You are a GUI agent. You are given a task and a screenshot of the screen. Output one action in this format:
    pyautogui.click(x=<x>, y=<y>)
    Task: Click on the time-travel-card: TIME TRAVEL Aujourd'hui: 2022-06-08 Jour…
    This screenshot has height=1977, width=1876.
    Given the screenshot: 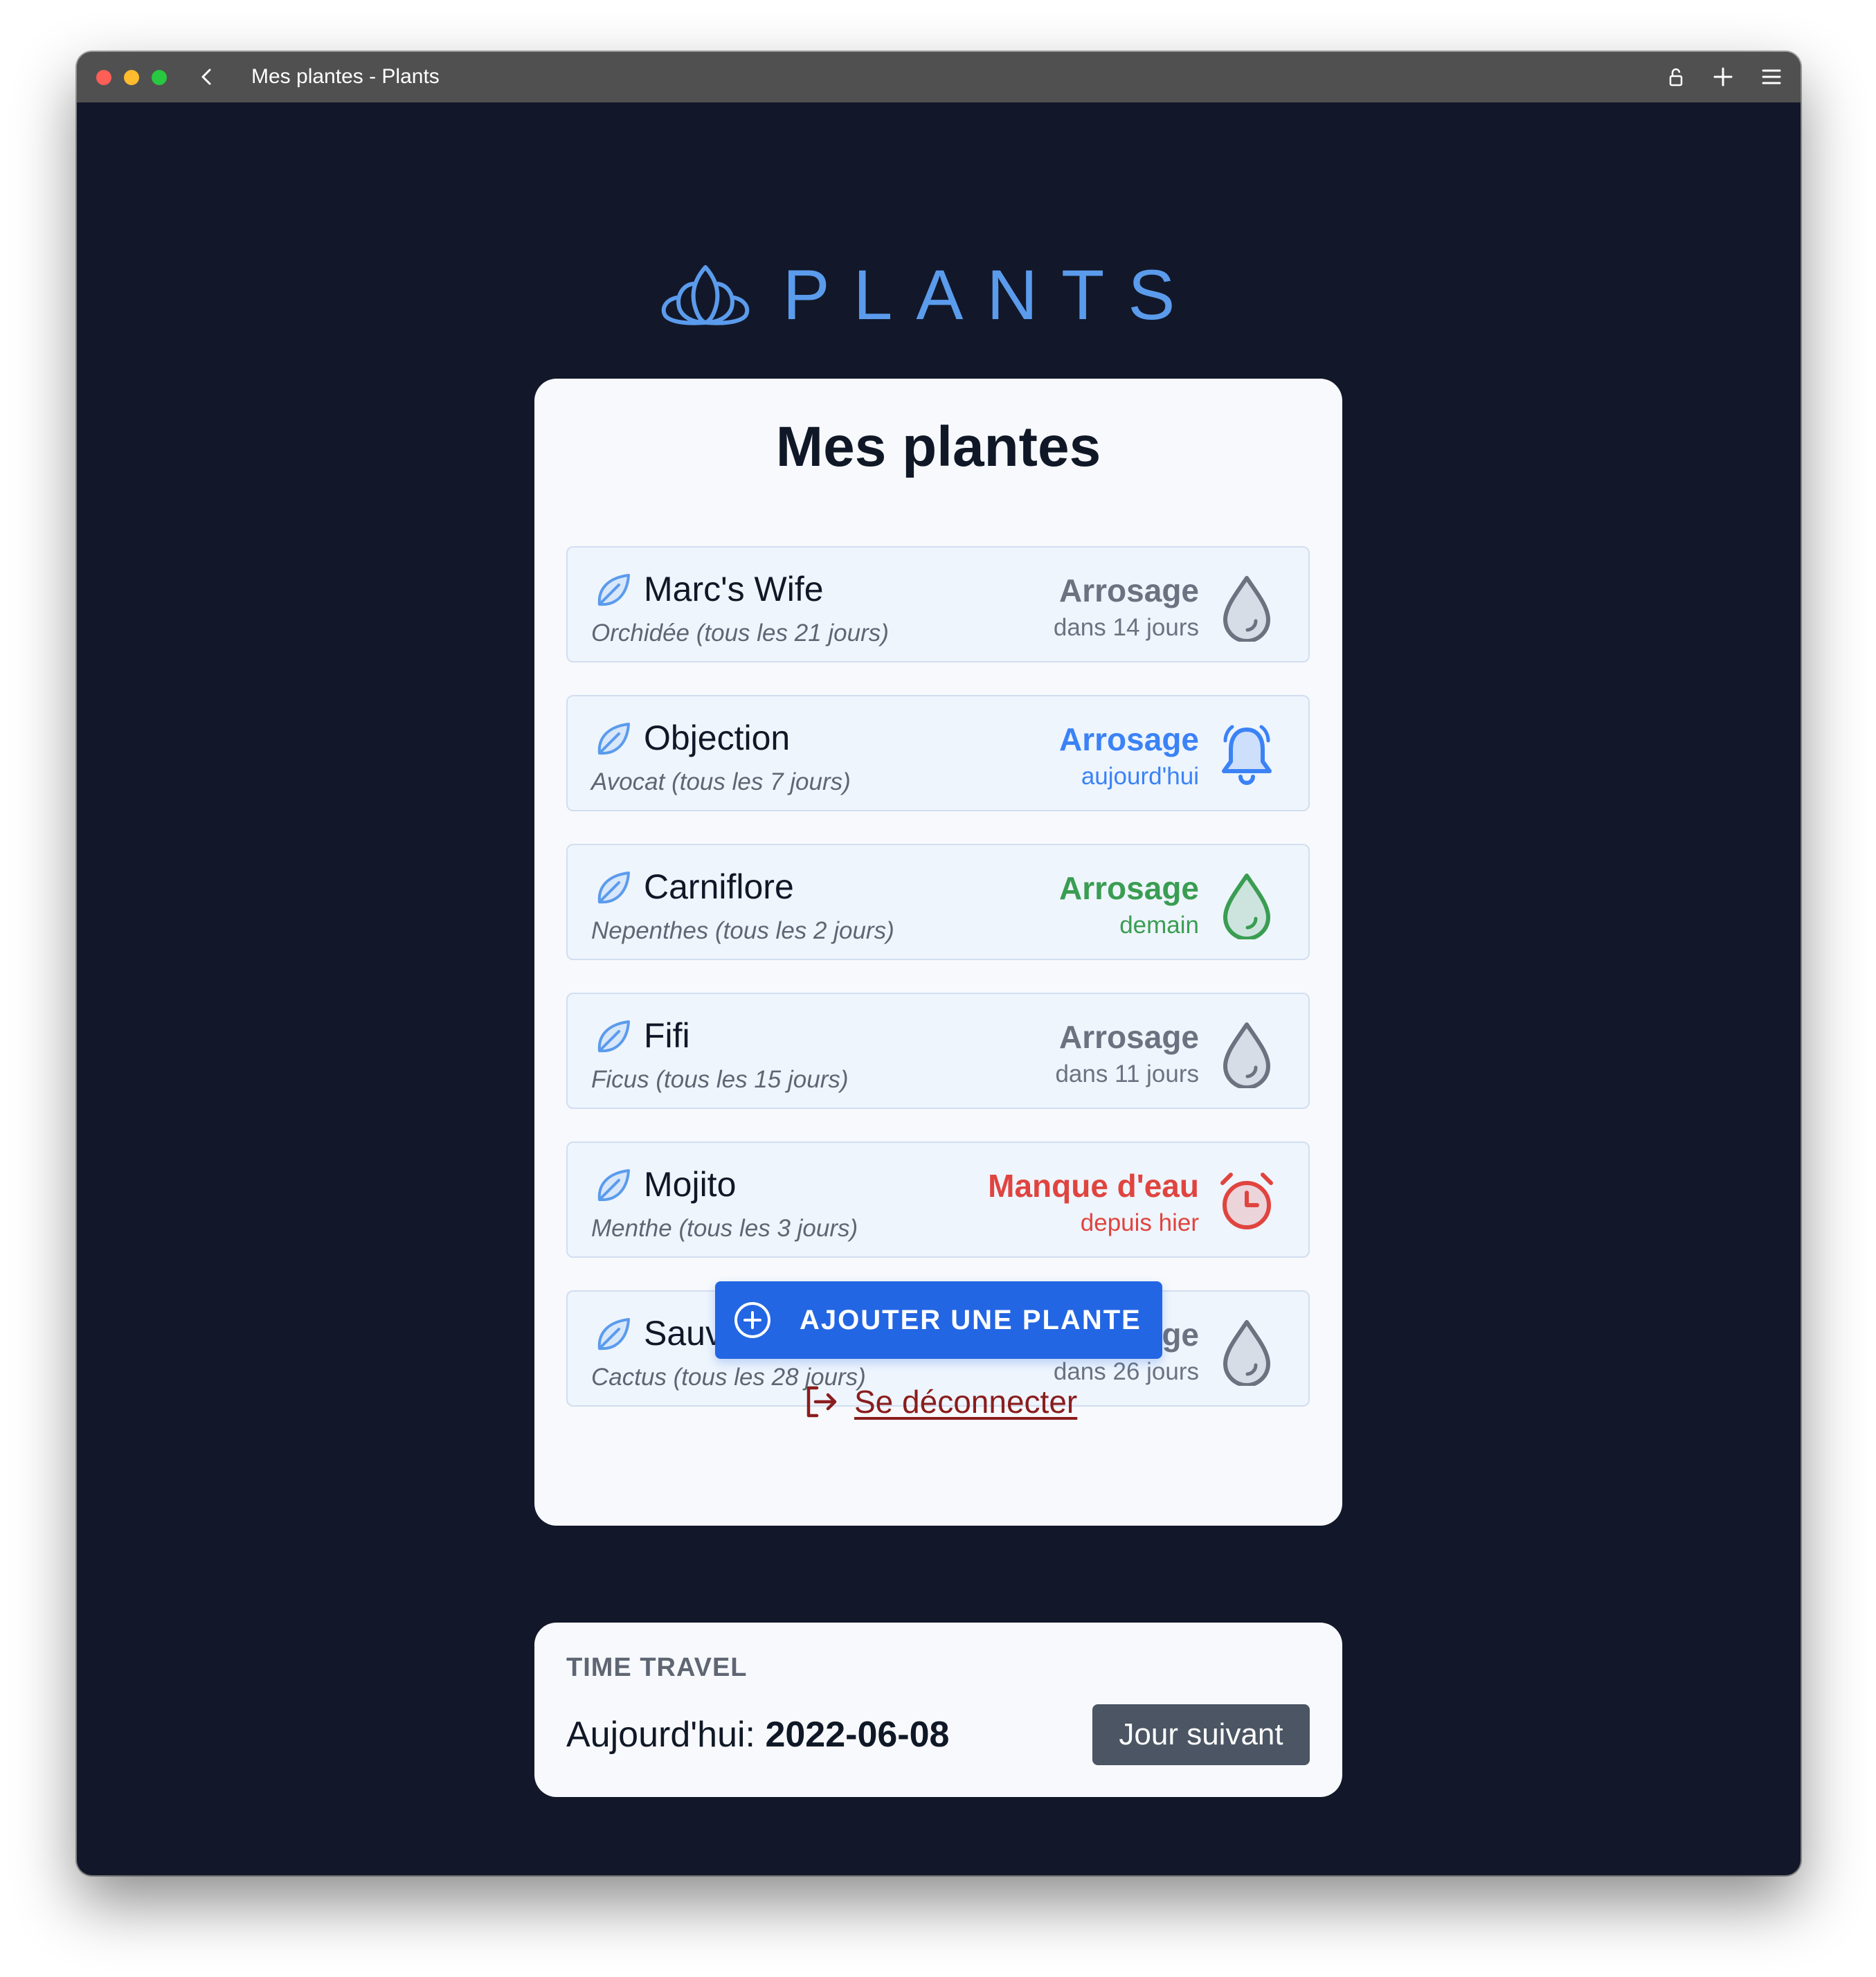 What is the action you would take?
    pyautogui.click(x=938, y=1710)
    